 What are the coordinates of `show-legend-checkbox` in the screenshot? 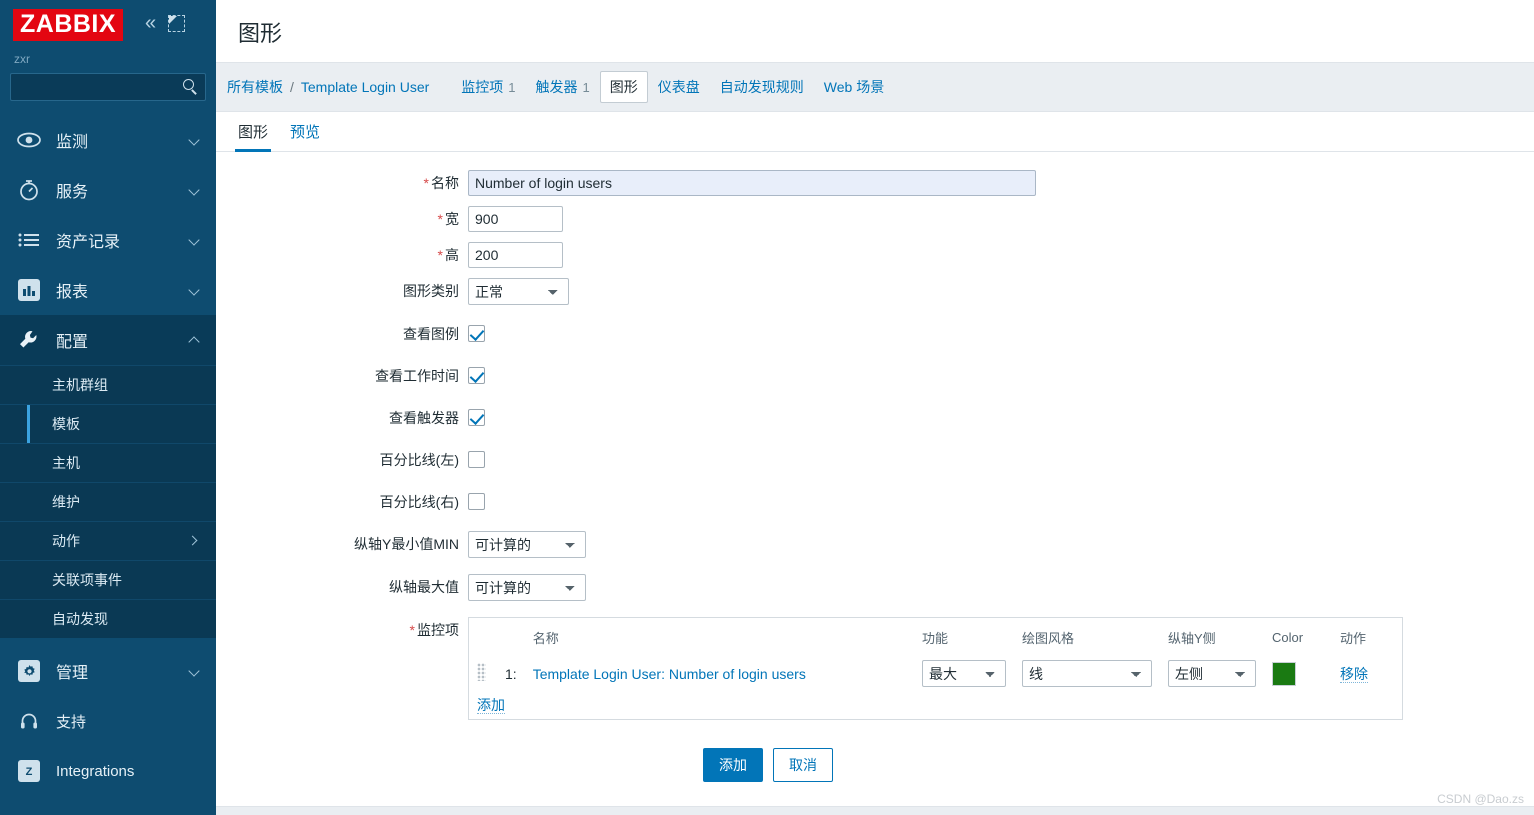 It's located at (476, 333).